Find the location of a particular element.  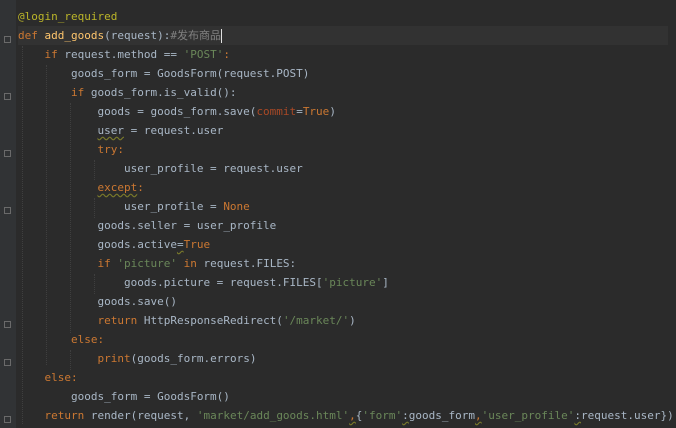

code-line-1: @login_required is located at coordinates (343, 16).